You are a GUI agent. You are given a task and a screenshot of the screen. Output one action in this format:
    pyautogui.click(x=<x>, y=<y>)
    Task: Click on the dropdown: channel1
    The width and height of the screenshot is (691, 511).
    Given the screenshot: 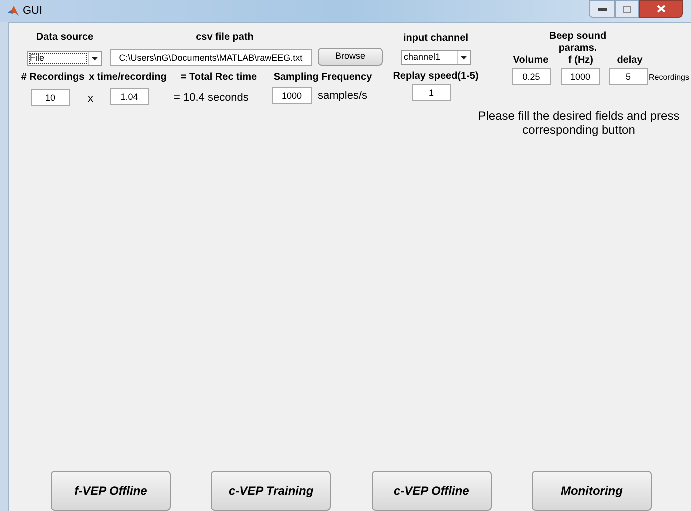 What is the action you would take?
    pyautogui.click(x=436, y=57)
    